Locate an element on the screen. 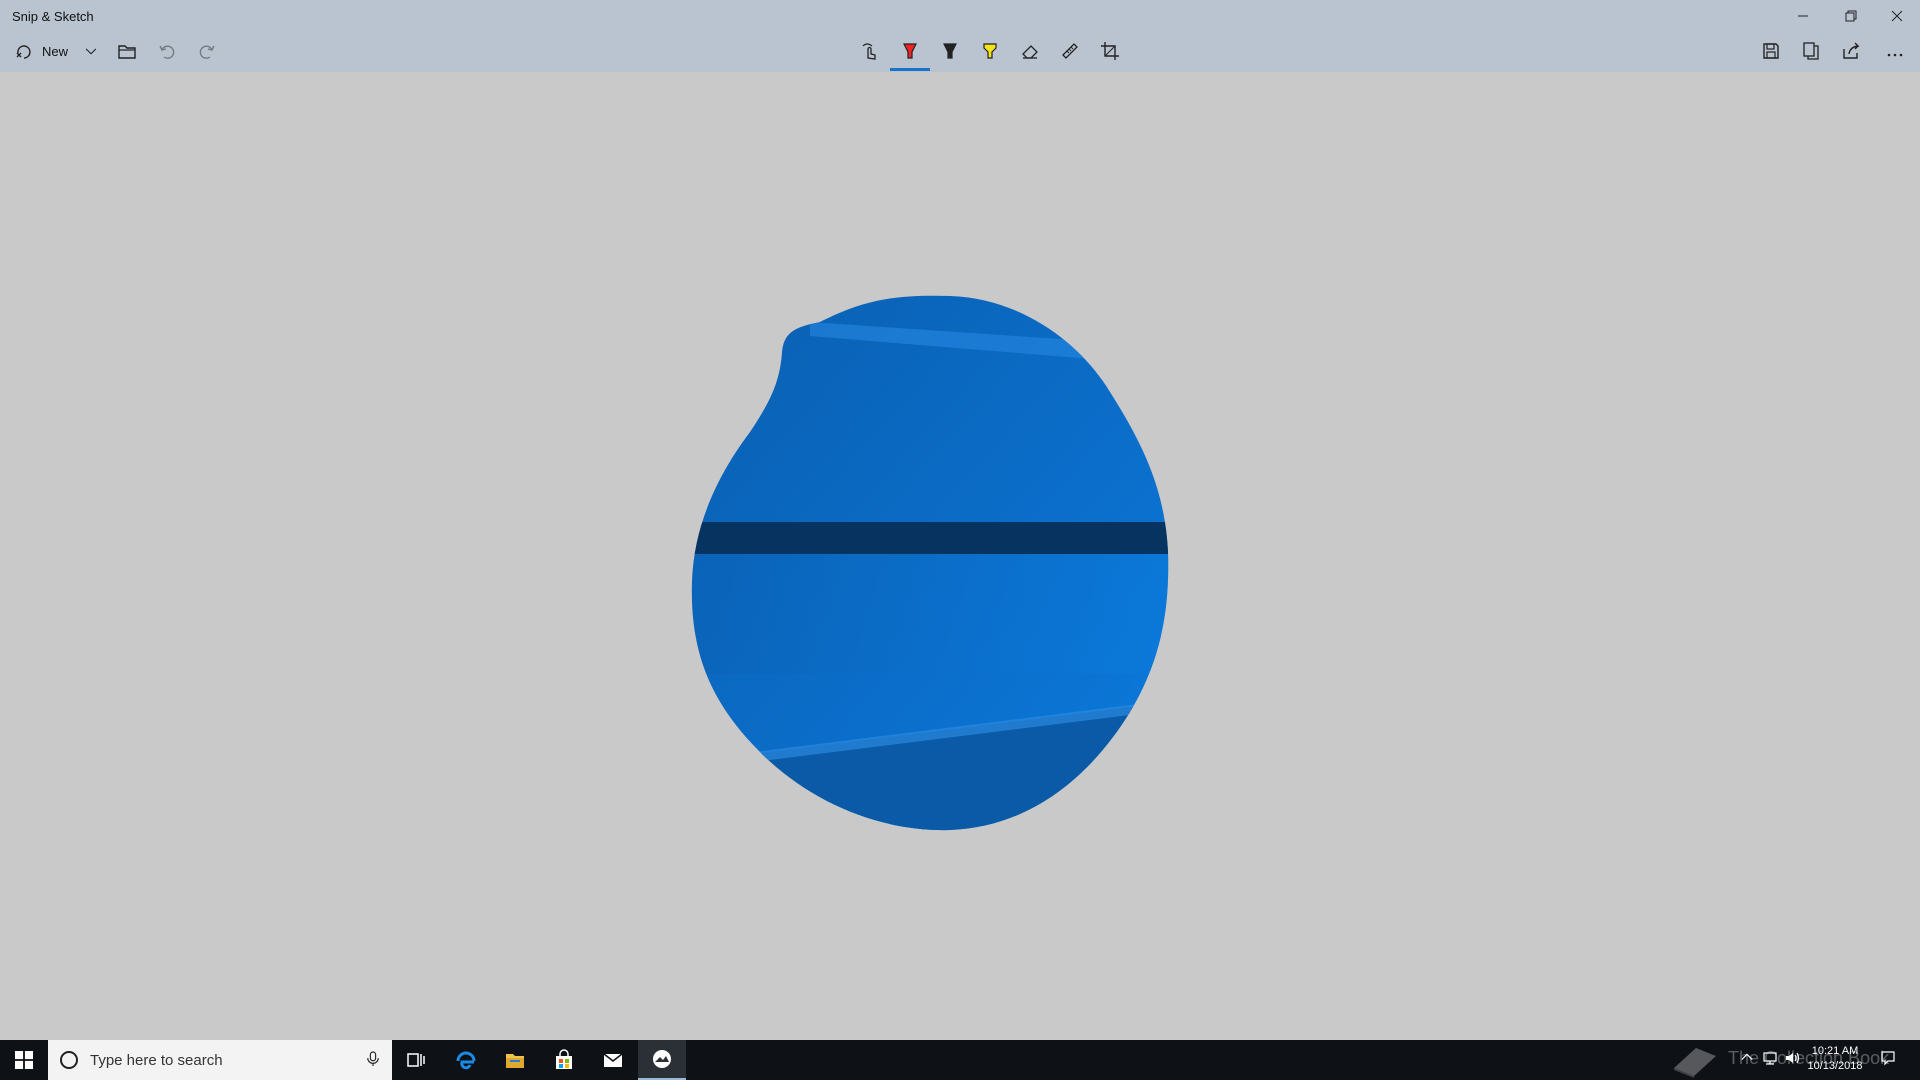 This screenshot has height=1080, width=1920. share-icon is located at coordinates (1851, 50).